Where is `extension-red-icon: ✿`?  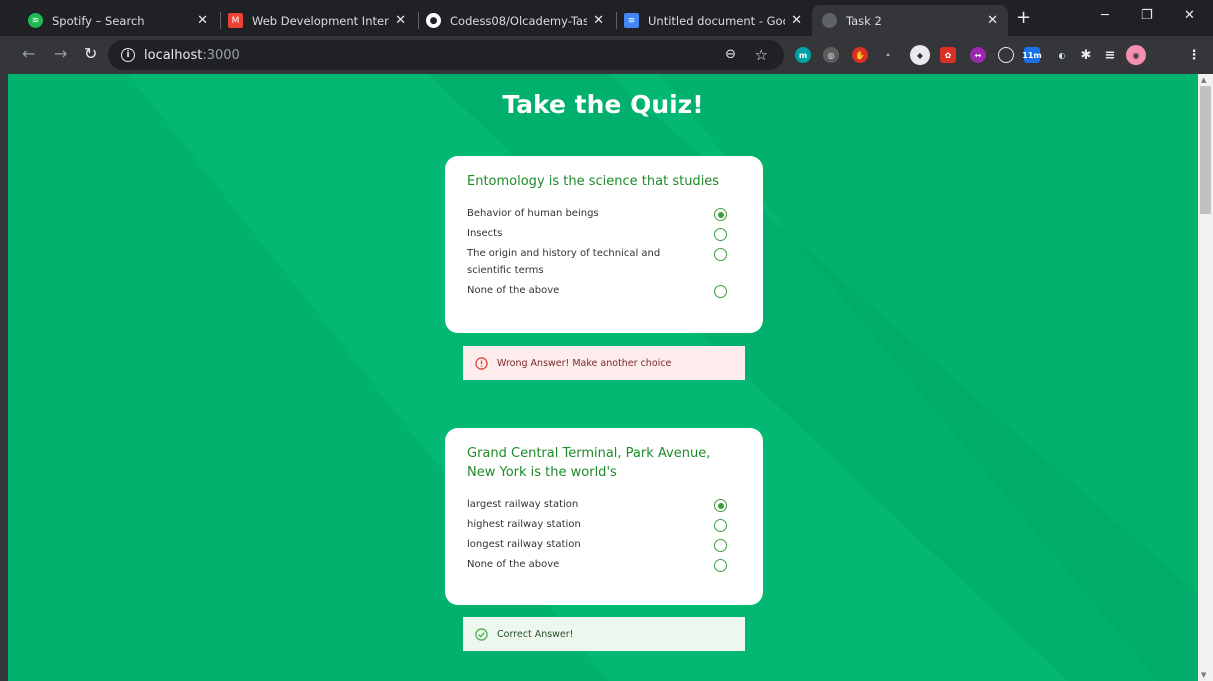 extension-red-icon: ✿ is located at coordinates (948, 55).